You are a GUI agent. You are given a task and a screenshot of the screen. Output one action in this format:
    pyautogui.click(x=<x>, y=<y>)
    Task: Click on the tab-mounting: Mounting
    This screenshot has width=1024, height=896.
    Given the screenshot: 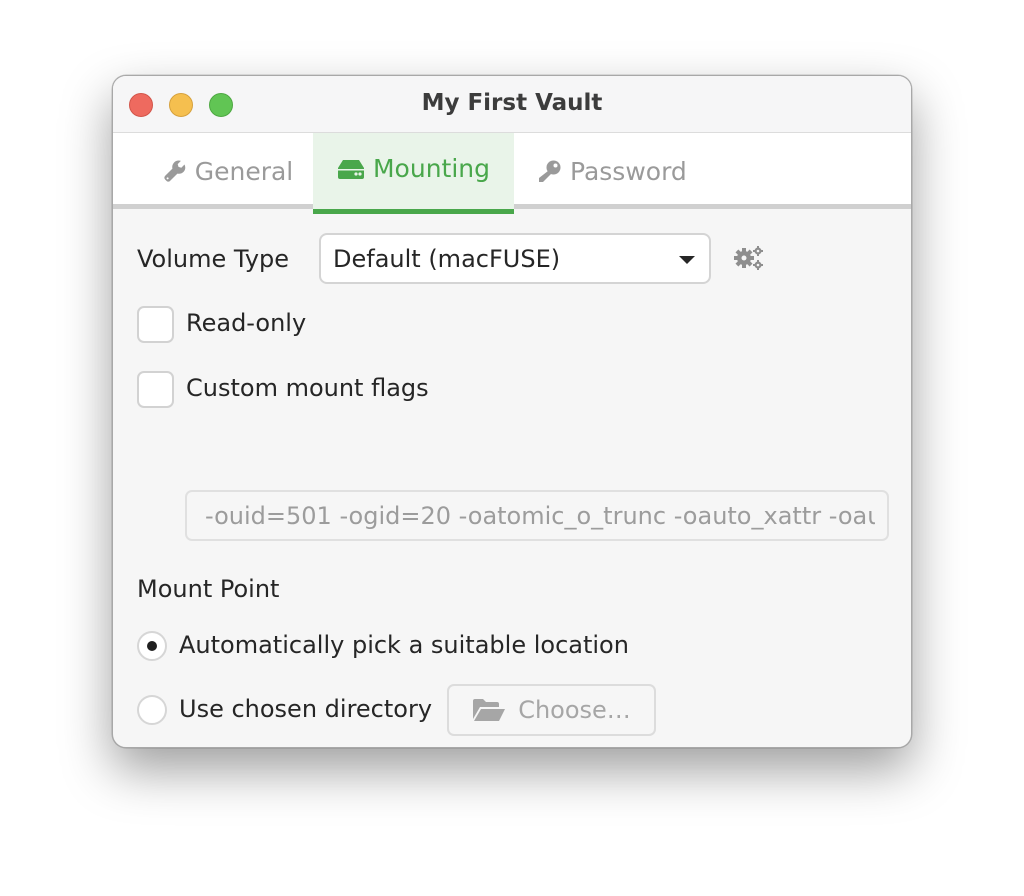 What is the action you would take?
    pyautogui.click(x=413, y=173)
    